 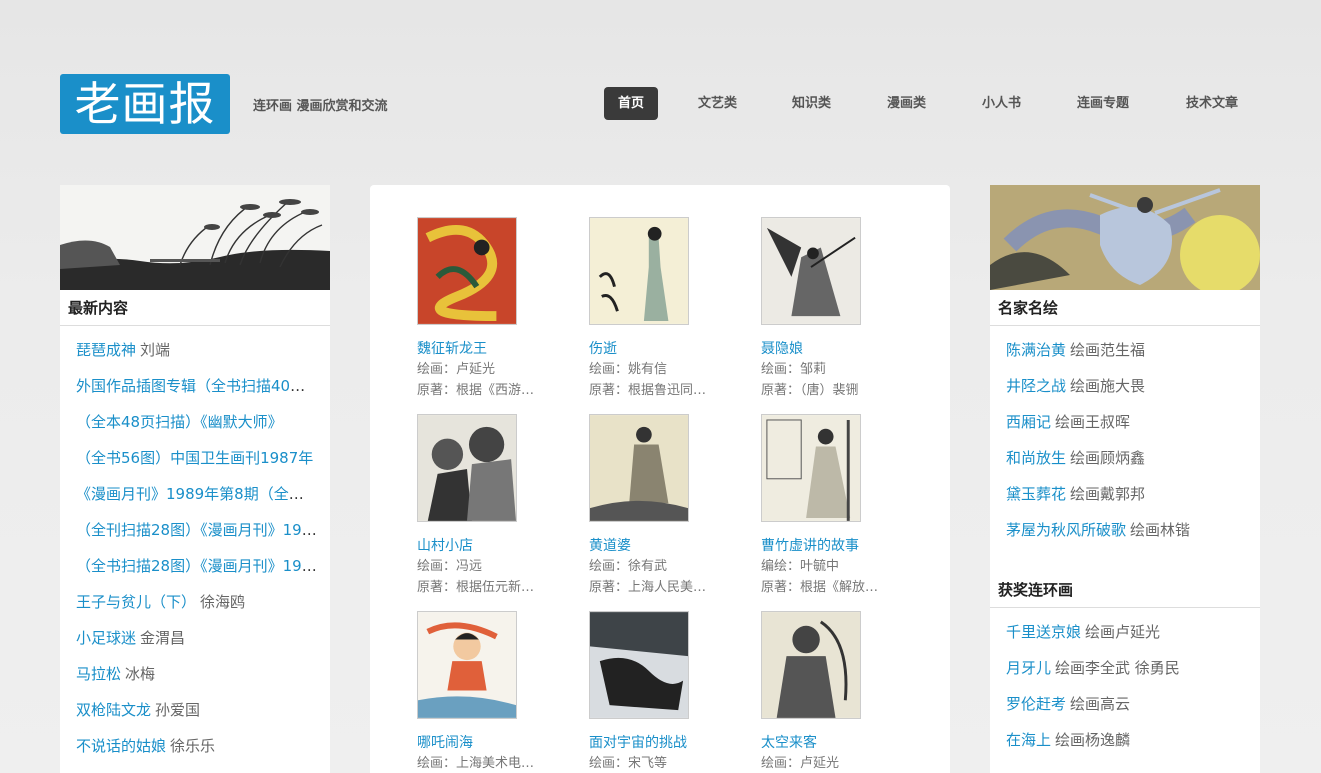 What do you see at coordinates (836, 743) in the screenshot?
I see `card-title: 太空来客` at bounding box center [836, 743].